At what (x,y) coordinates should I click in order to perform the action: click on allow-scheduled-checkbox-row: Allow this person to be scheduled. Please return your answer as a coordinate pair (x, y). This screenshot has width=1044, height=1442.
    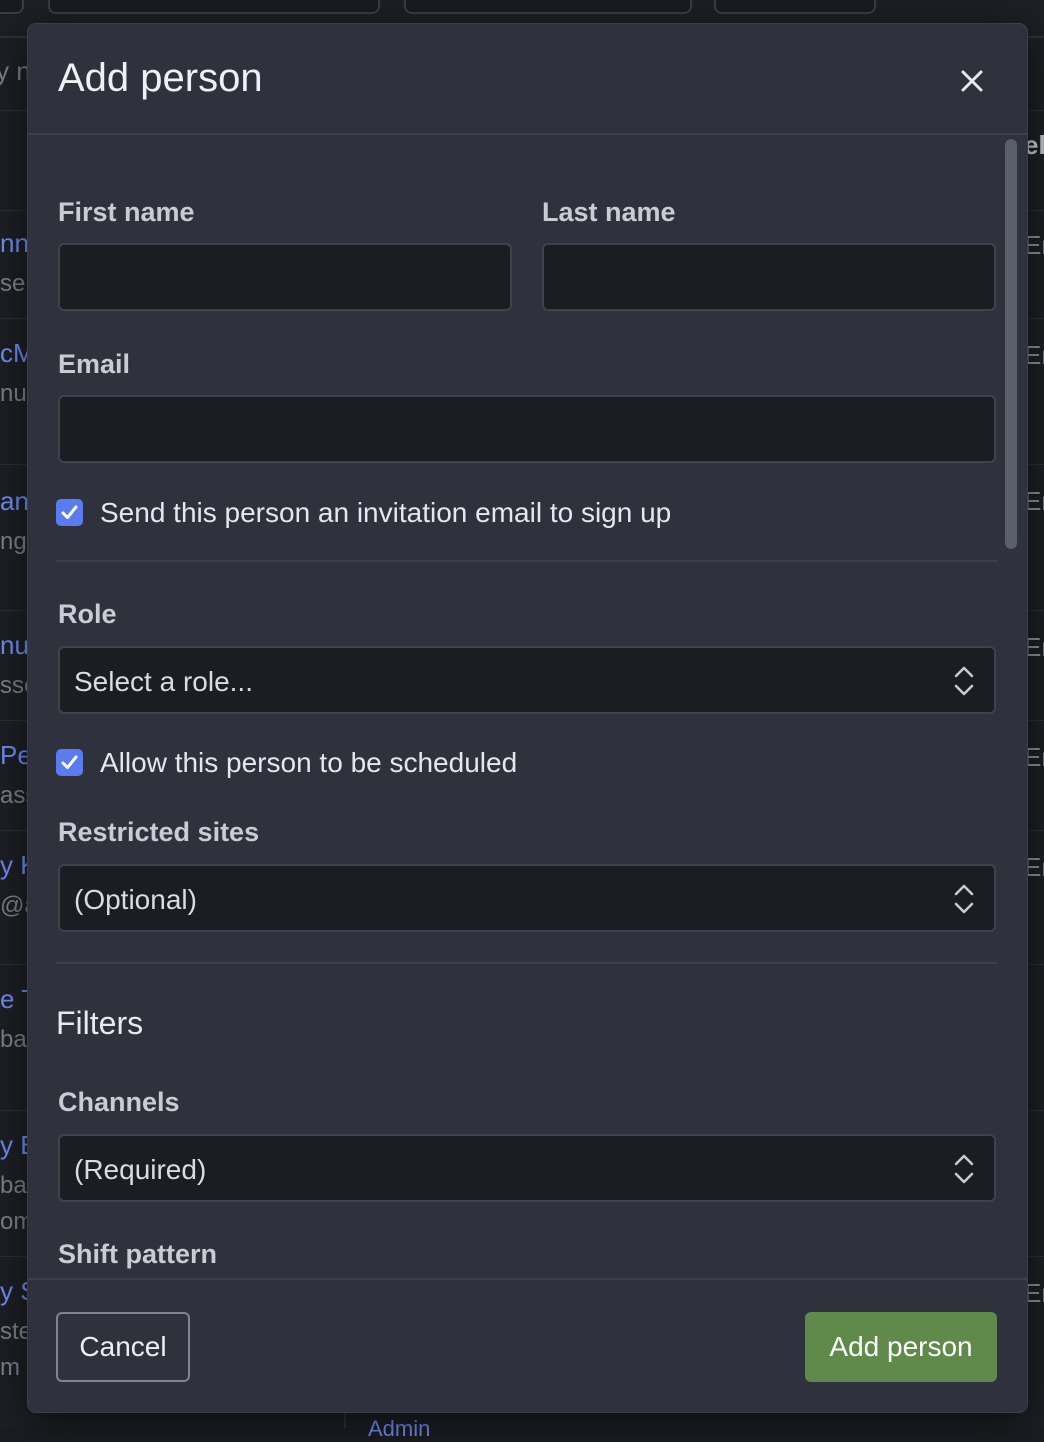
    Looking at the image, I should click on (306, 764).